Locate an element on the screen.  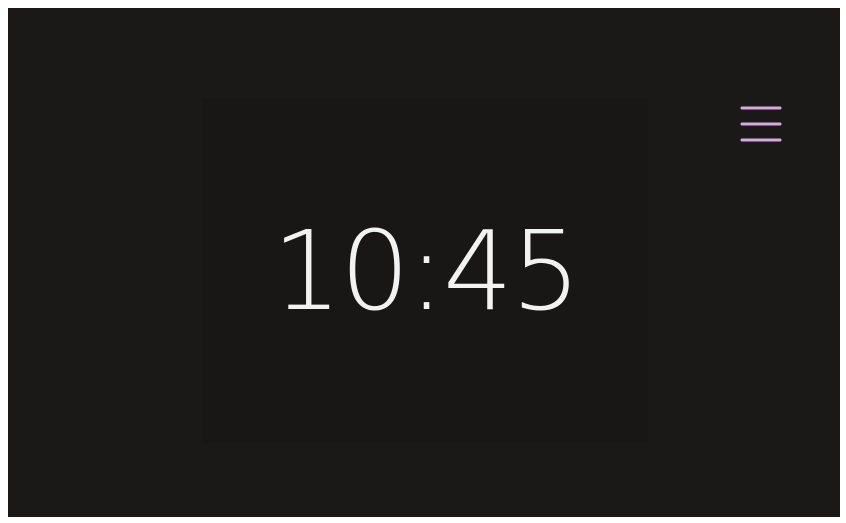
clock-time: 10:45 is located at coordinates (426, 270).